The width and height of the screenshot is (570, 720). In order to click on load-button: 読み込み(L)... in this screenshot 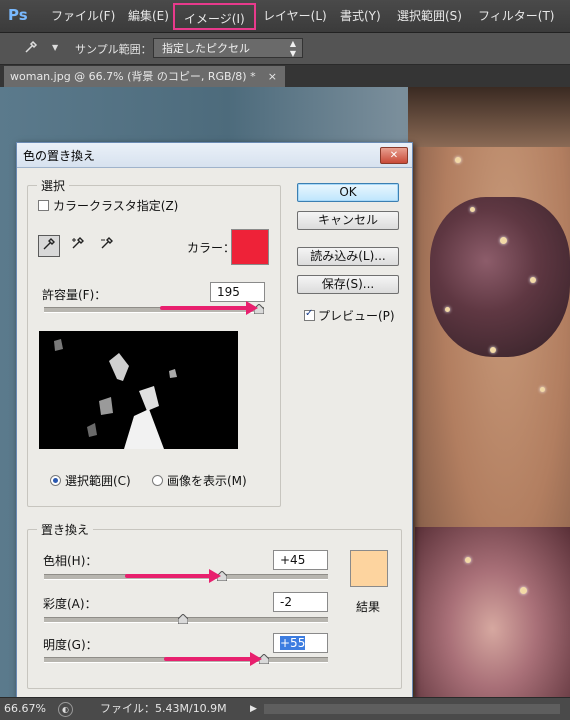, I will do `click(348, 256)`.